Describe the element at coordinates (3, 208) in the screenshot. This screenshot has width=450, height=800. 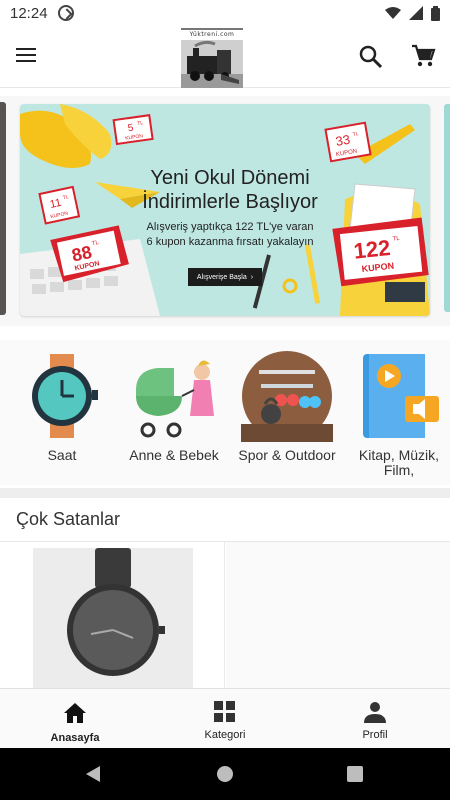
I see `previous-banner-peek` at that location.